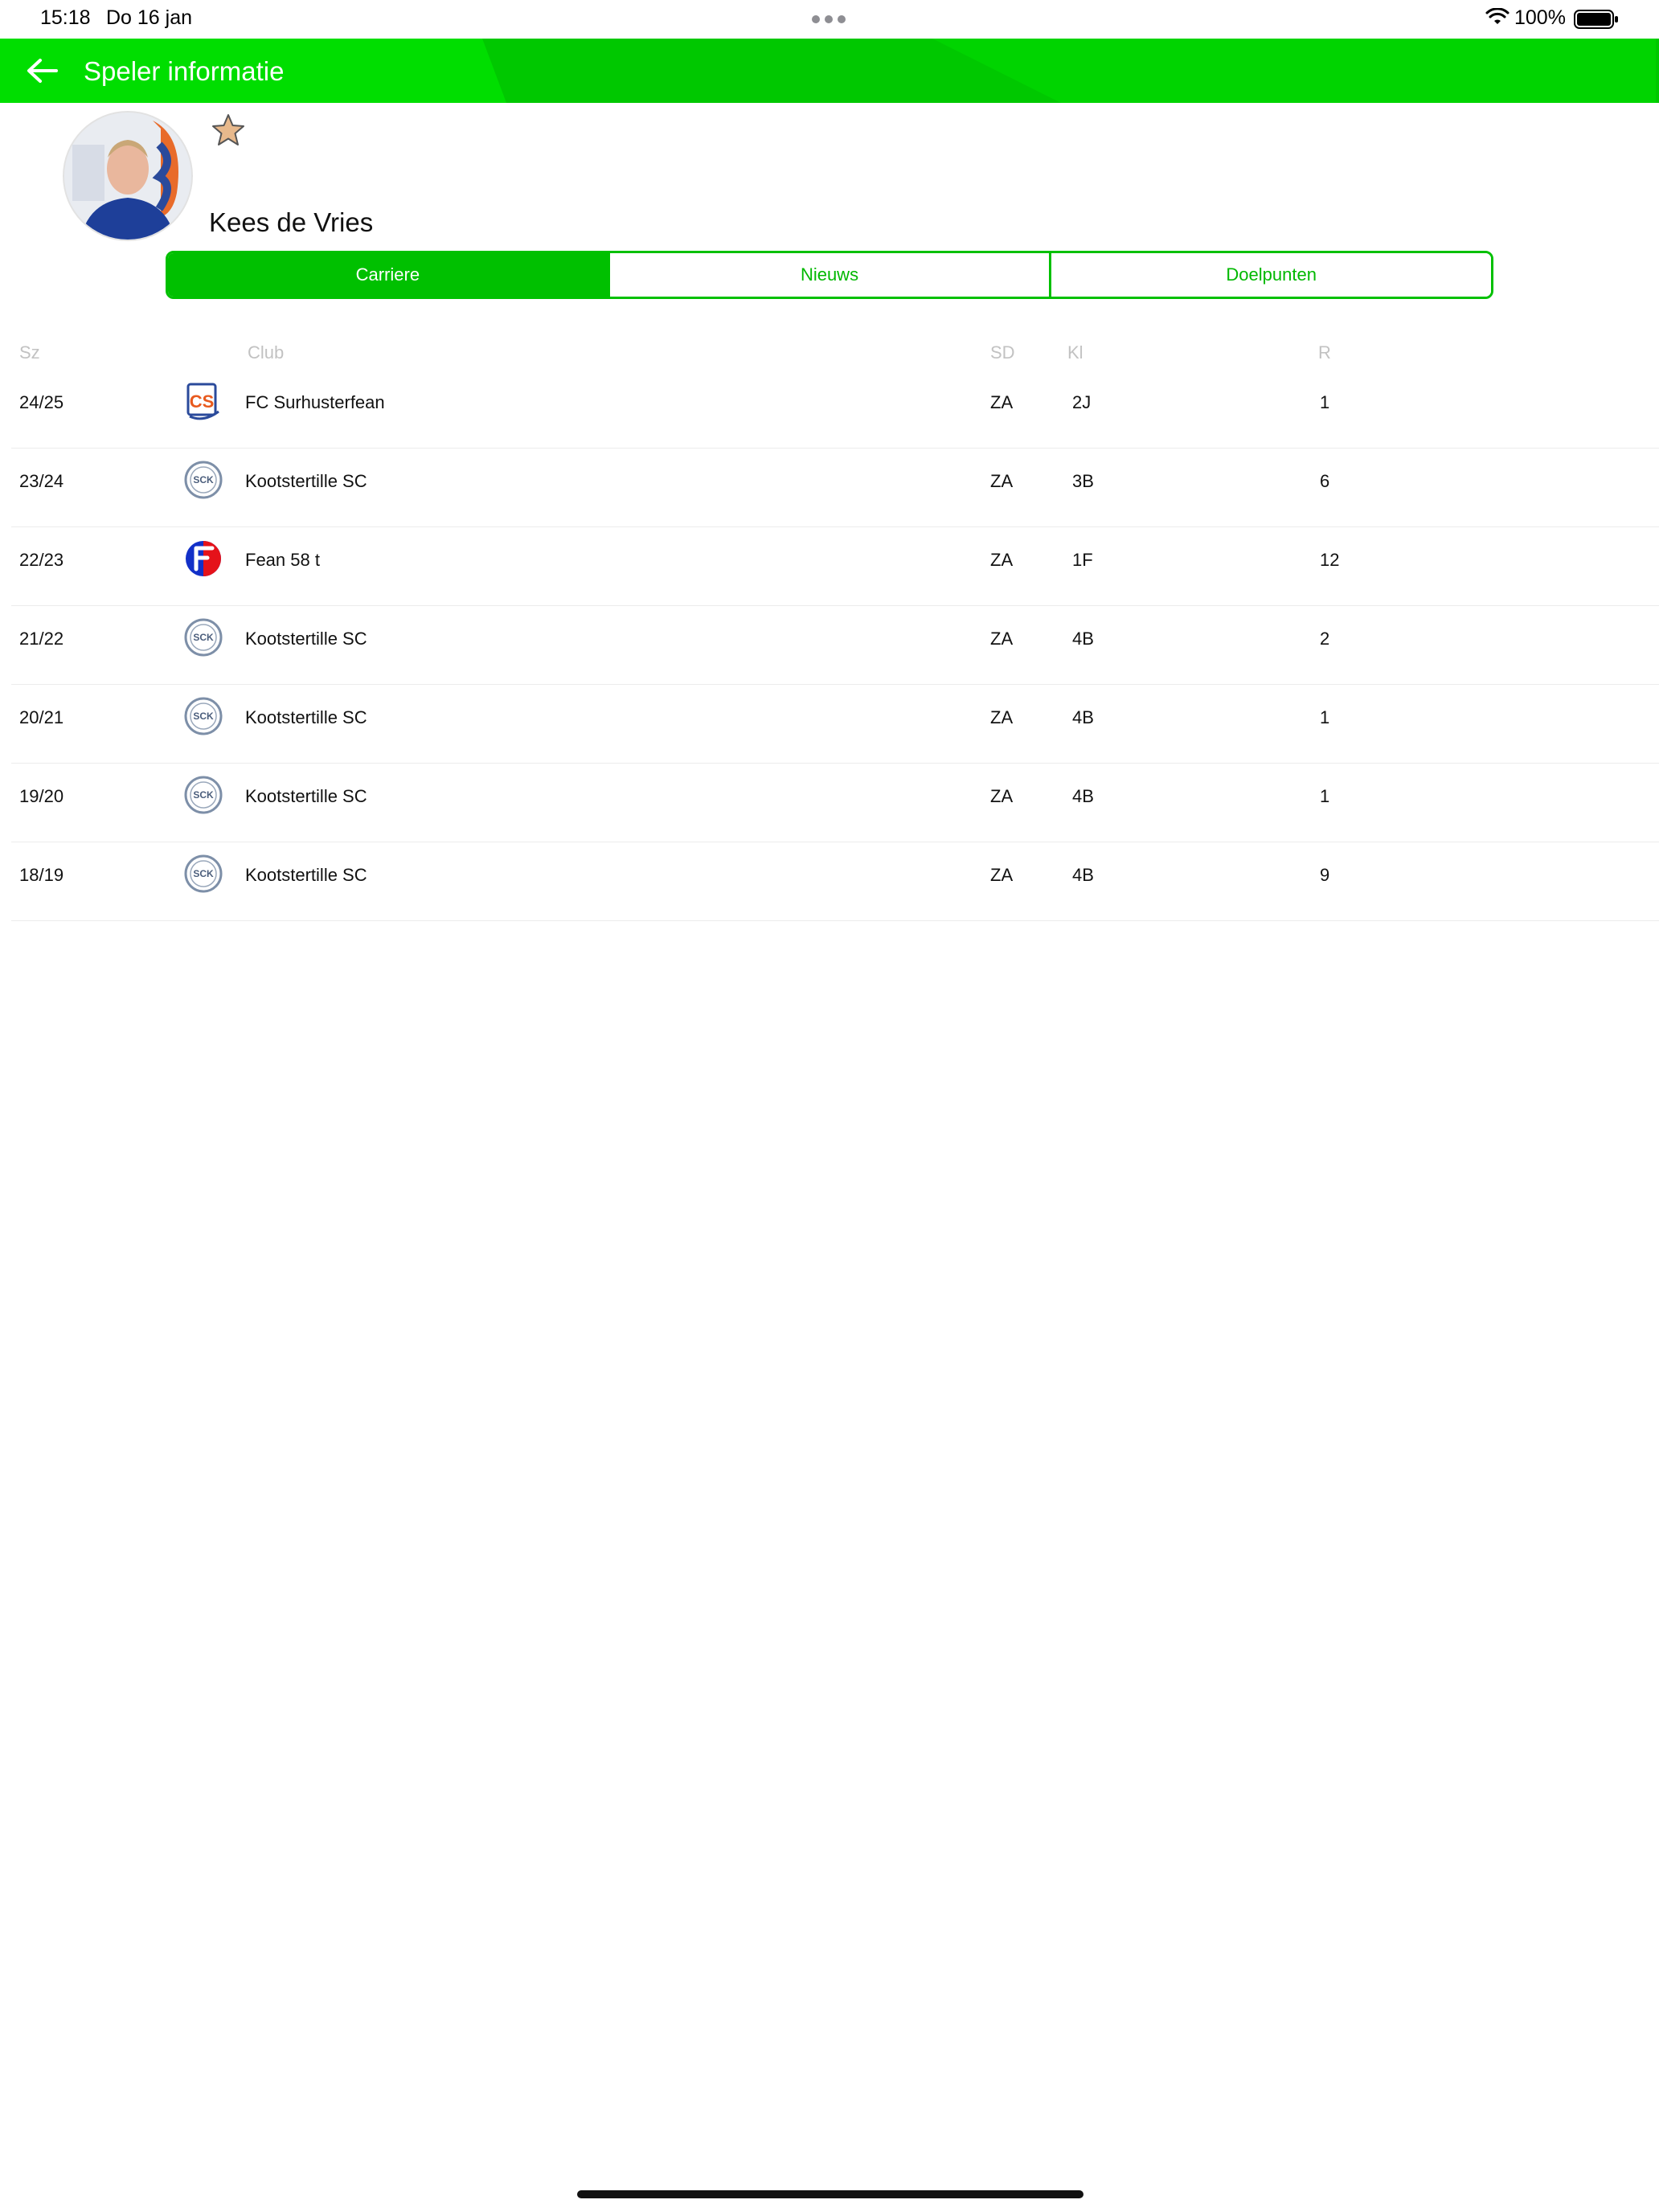  Describe the element at coordinates (29, 352) in the screenshot. I see `header-season: Sz` at that location.